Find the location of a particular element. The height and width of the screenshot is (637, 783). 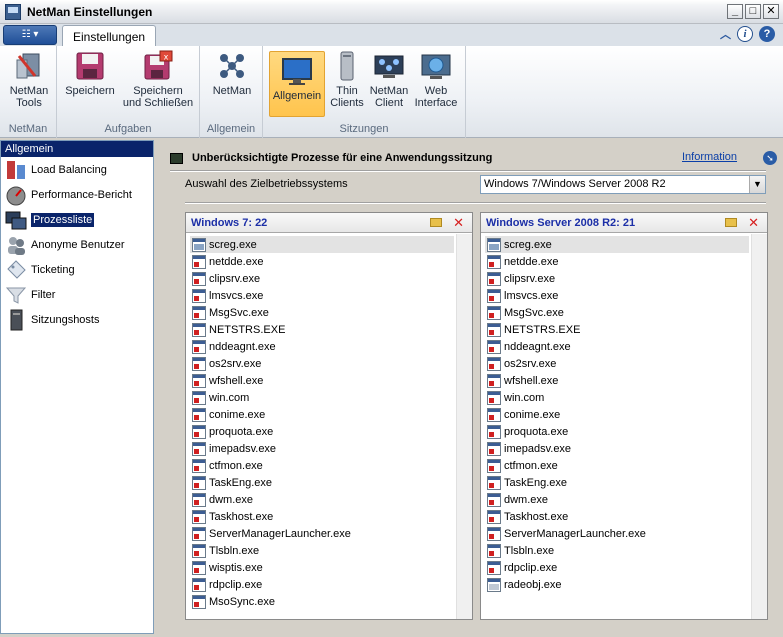

save-and-close-button: x Speichern und Schließen is located at coordinates (158, 79).